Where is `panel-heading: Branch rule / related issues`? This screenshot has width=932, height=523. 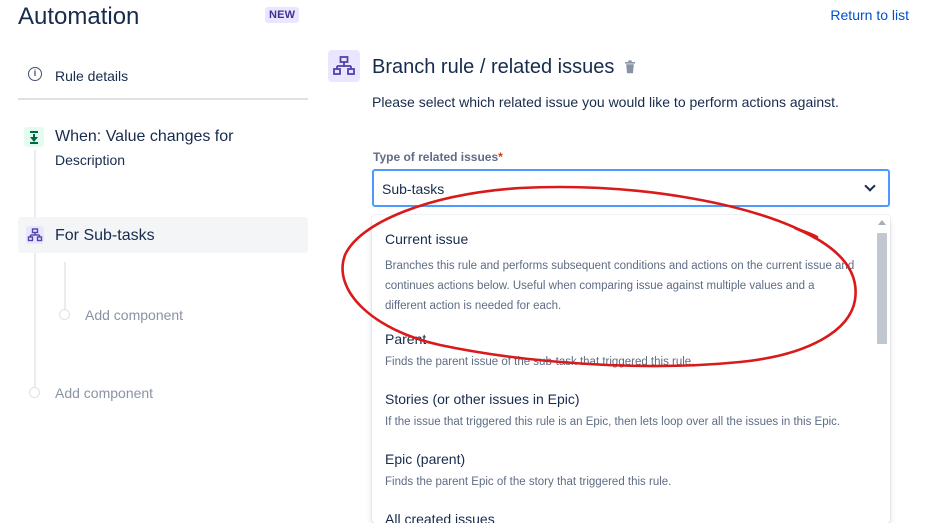 panel-heading: Branch rule / related issues is located at coordinates (493, 67).